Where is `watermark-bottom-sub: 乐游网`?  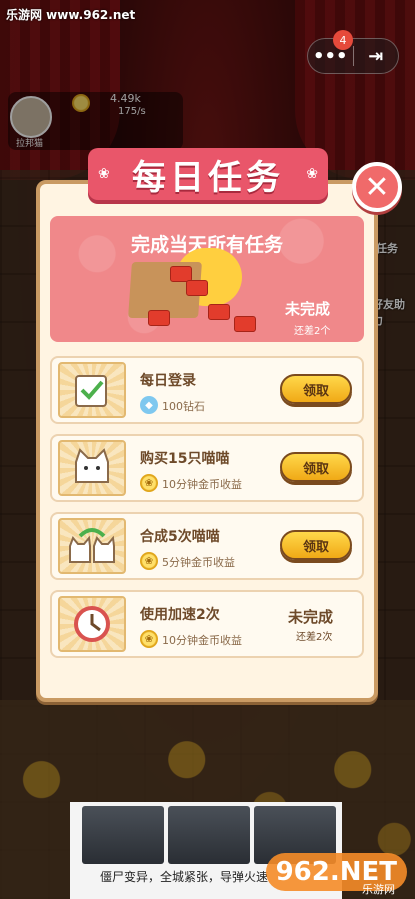 watermark-bottom-sub: 乐游网 is located at coordinates (378, 889).